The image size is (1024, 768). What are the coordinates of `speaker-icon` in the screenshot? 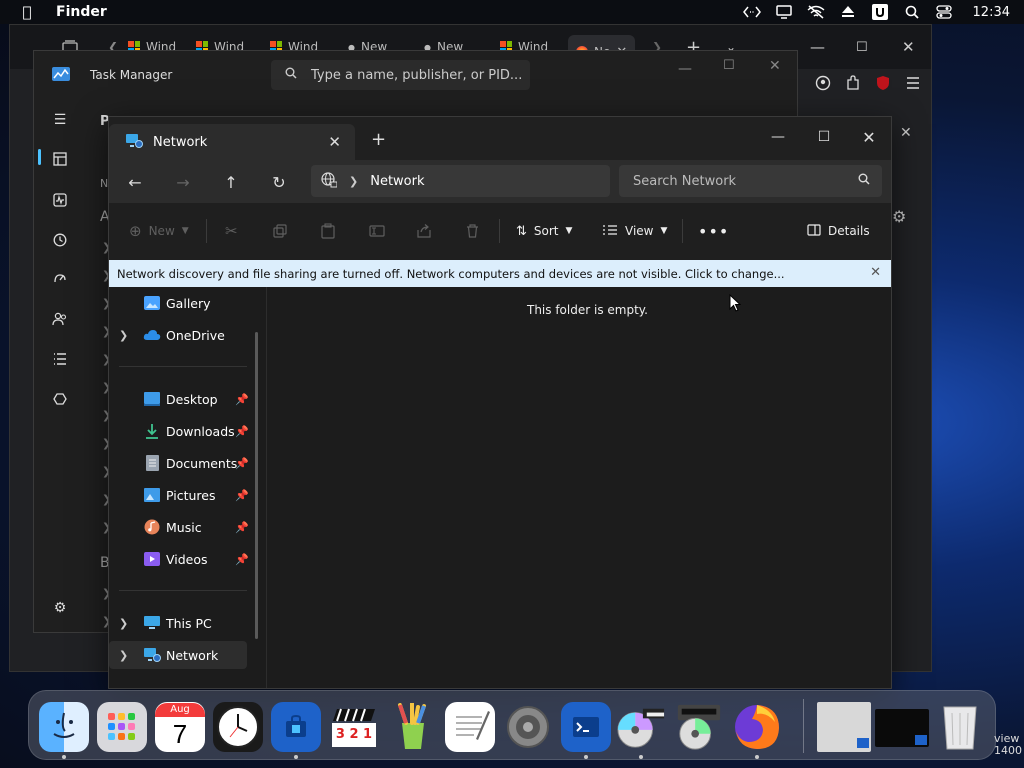 It's located at (528, 727).